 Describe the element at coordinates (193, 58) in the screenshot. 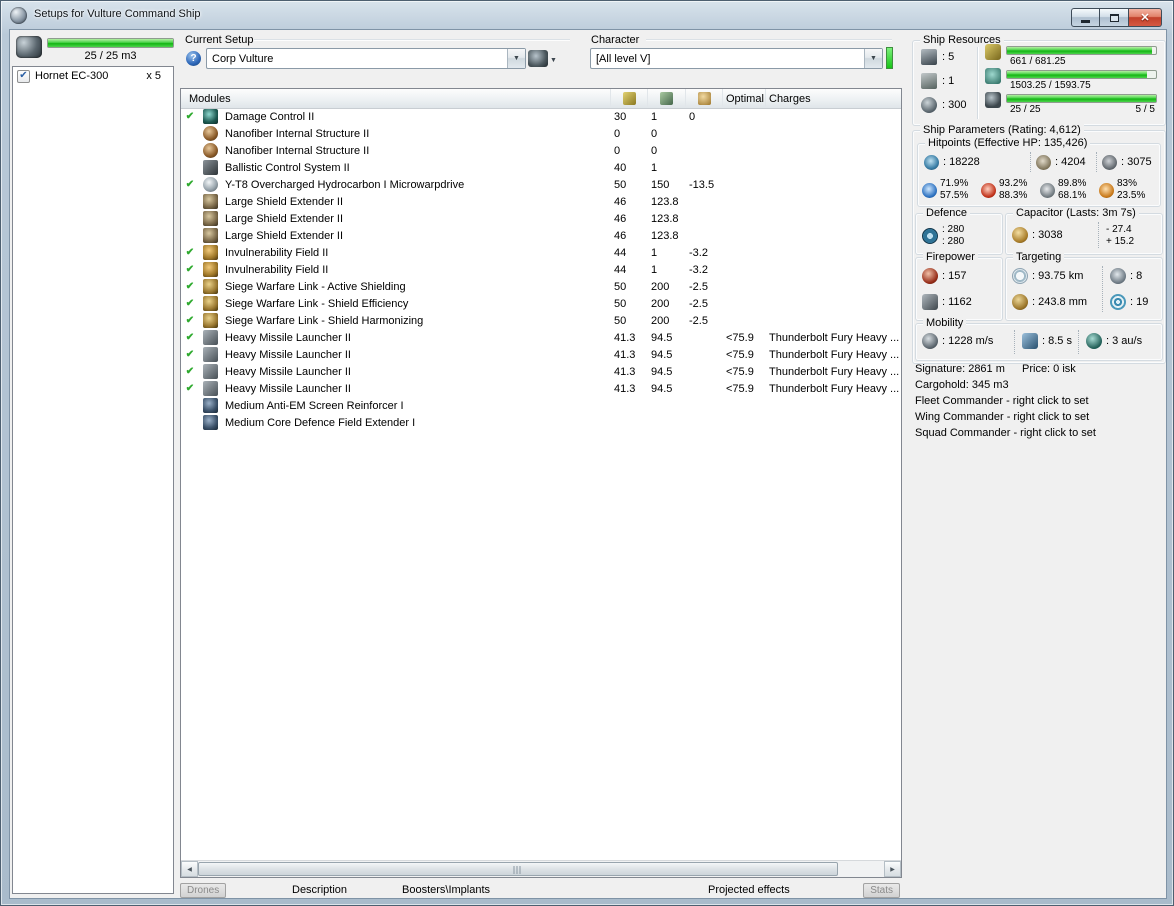

I see `help-icon` at that location.